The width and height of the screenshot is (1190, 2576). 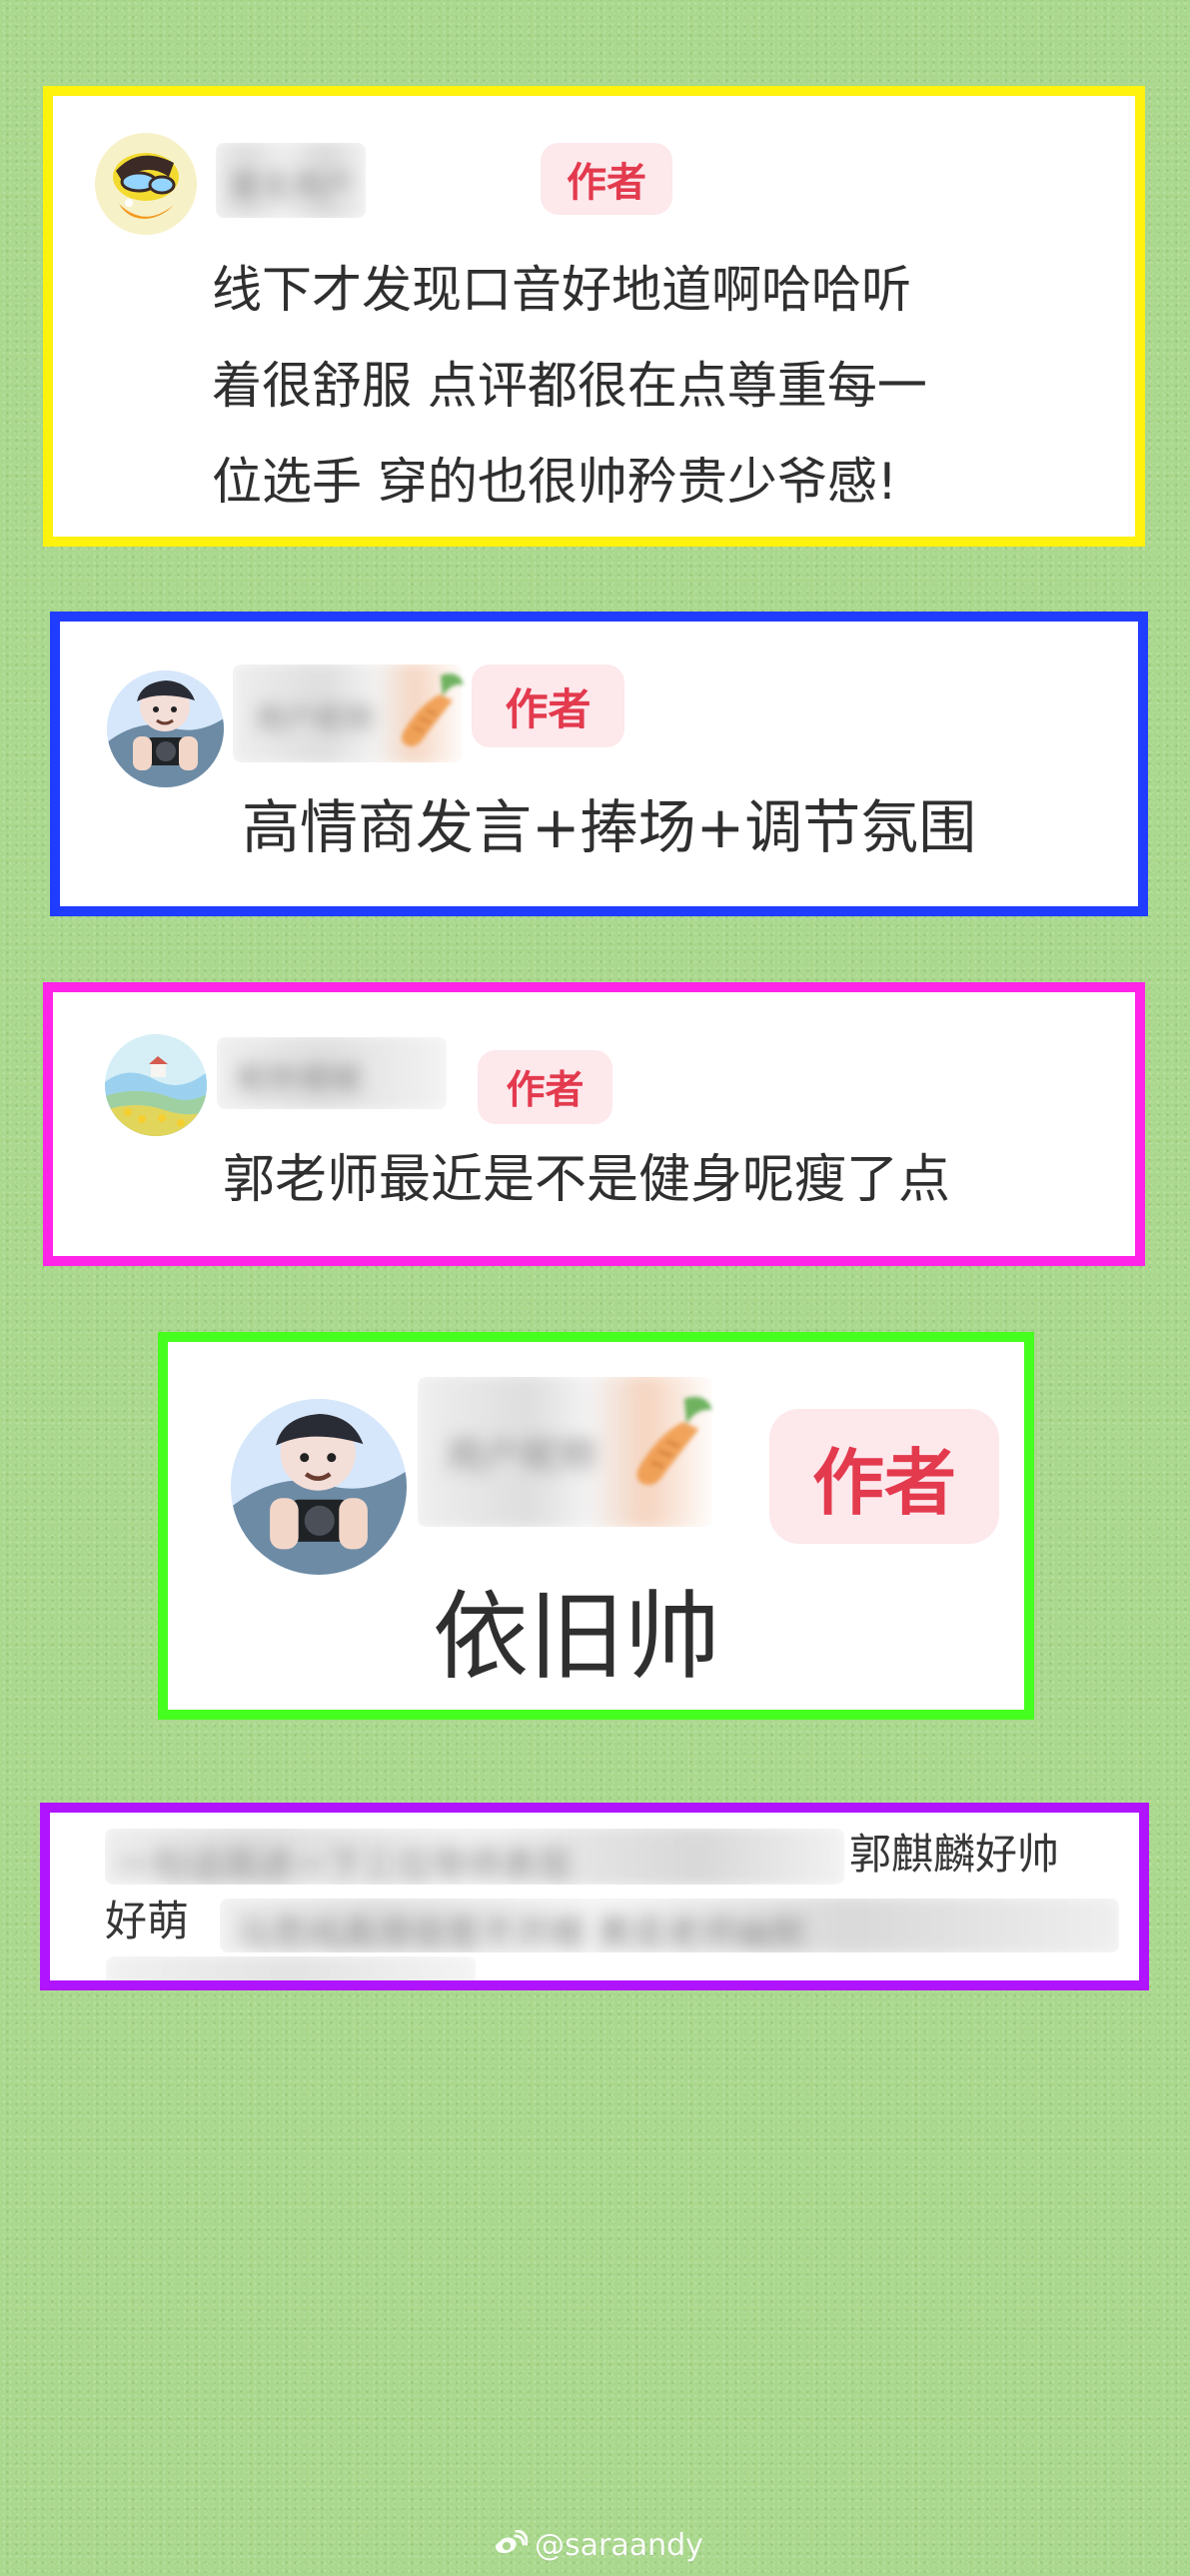 What do you see at coordinates (596, 1526) in the screenshot?
I see `comment-card-4: 用户昵称 作者 依旧帅` at bounding box center [596, 1526].